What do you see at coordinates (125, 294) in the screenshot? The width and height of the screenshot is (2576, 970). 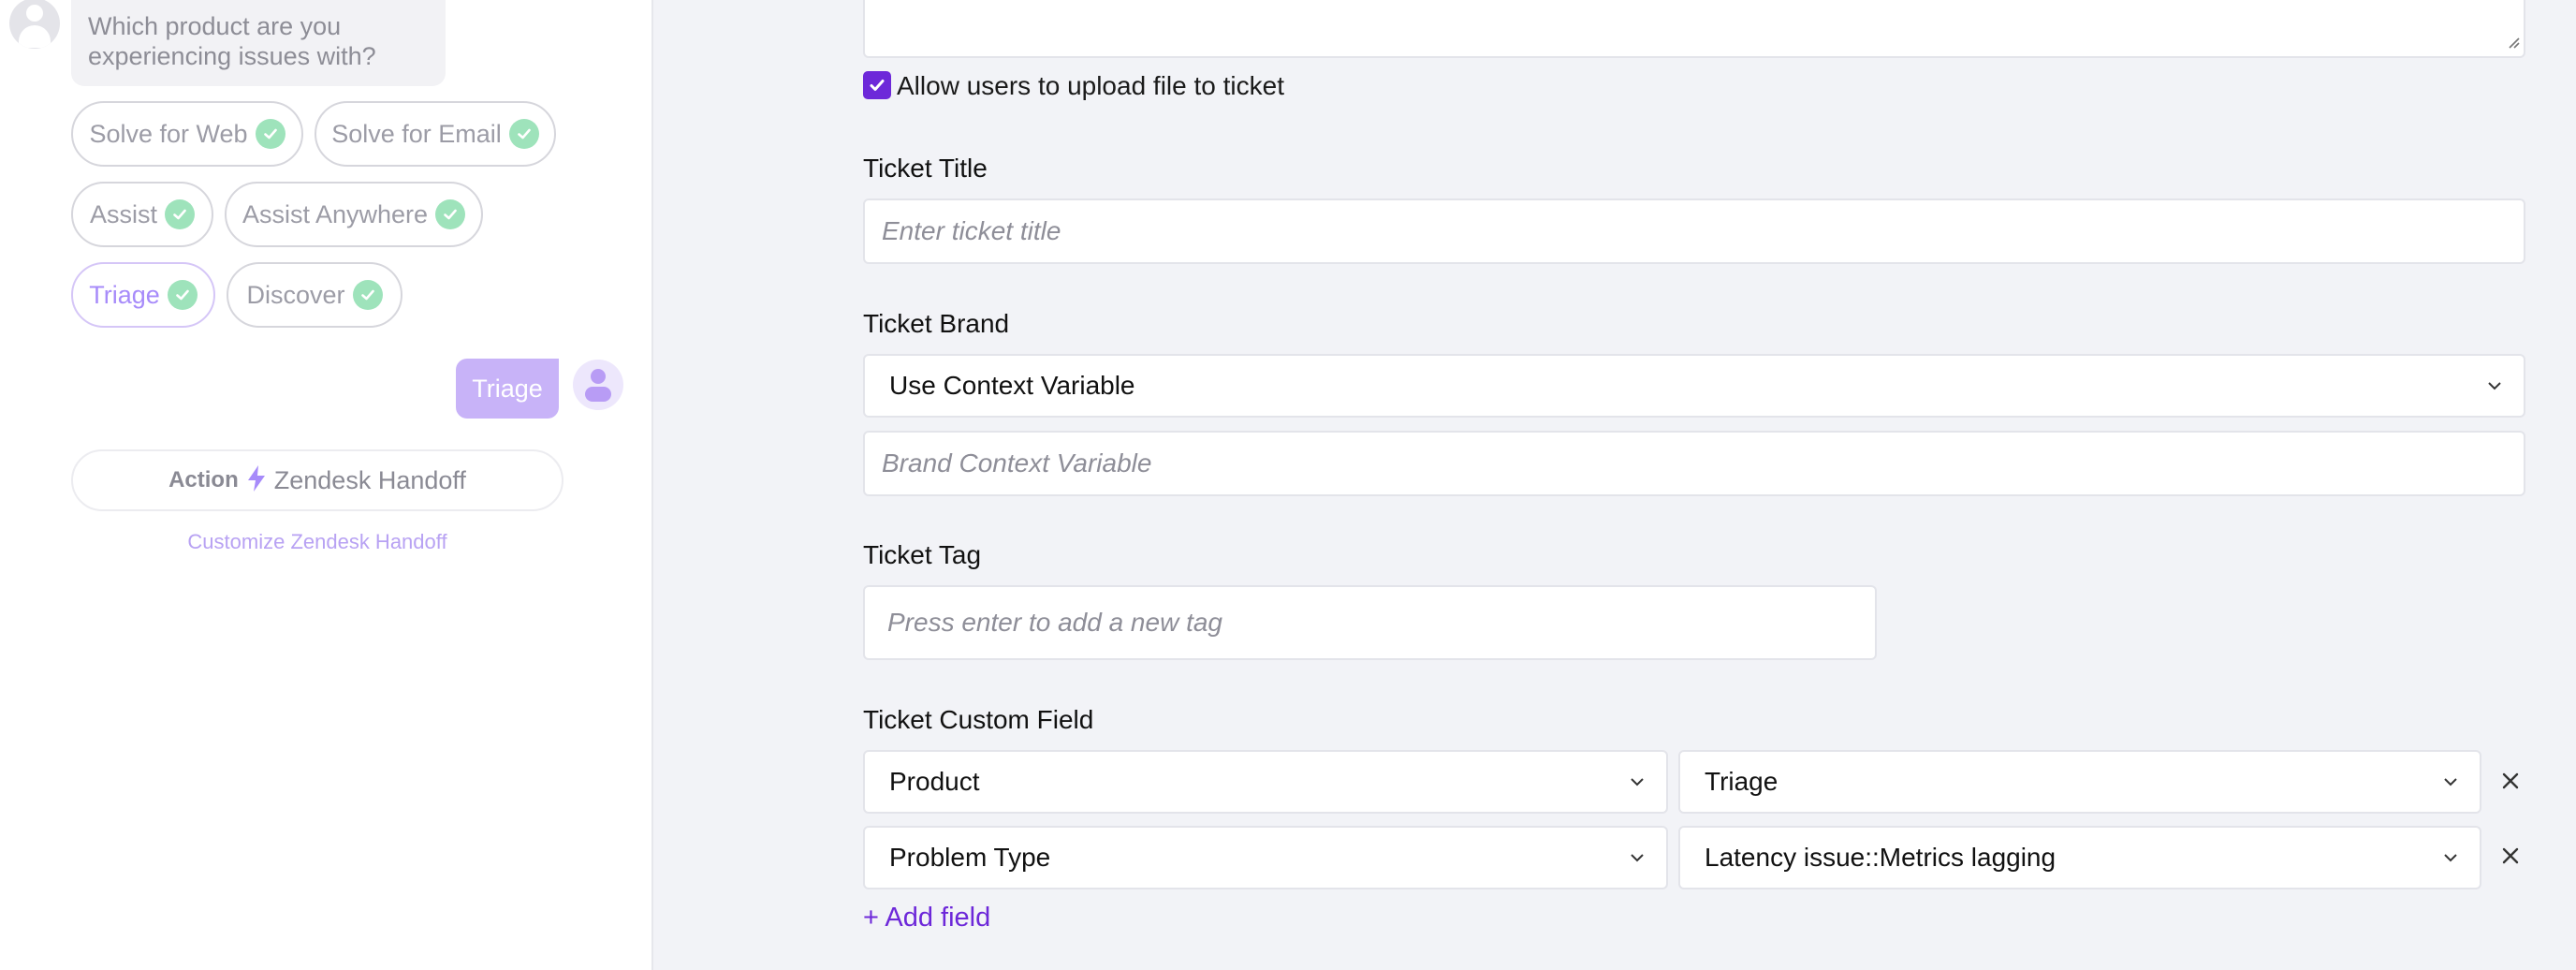 I see `option-label: Triage` at bounding box center [125, 294].